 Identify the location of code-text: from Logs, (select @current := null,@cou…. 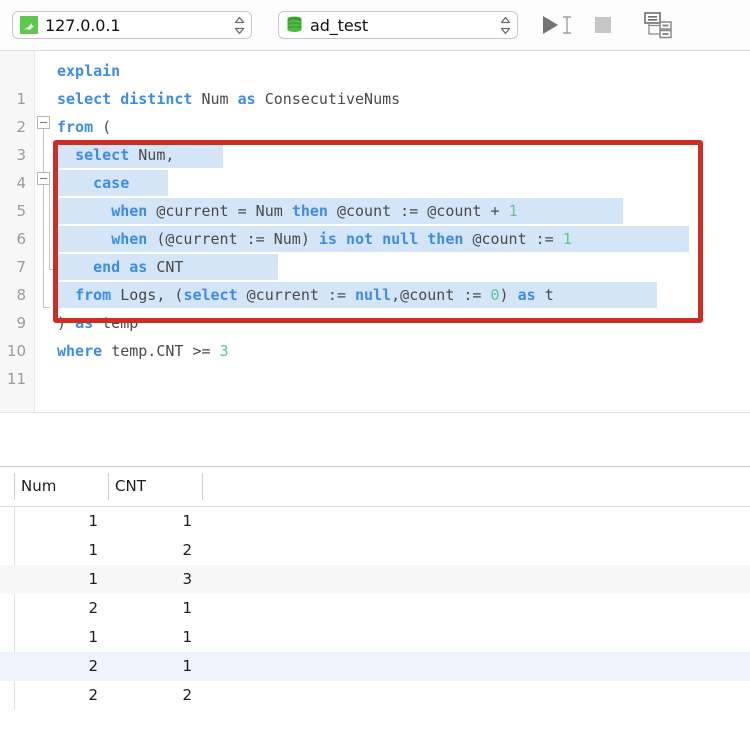
(314, 295).